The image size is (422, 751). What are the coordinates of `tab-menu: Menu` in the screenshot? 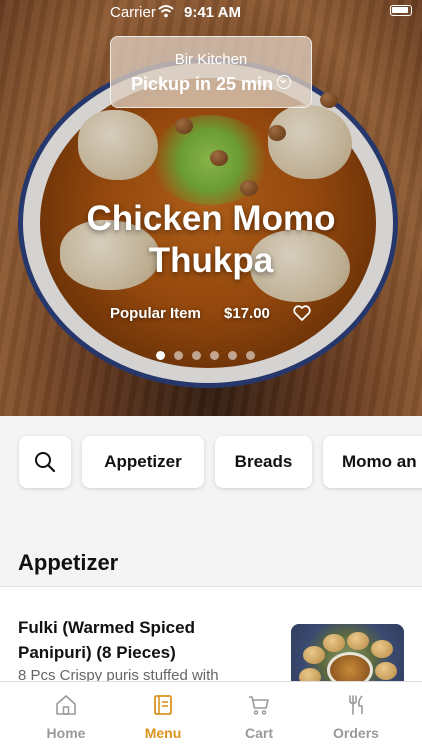 It's located at (163, 716).